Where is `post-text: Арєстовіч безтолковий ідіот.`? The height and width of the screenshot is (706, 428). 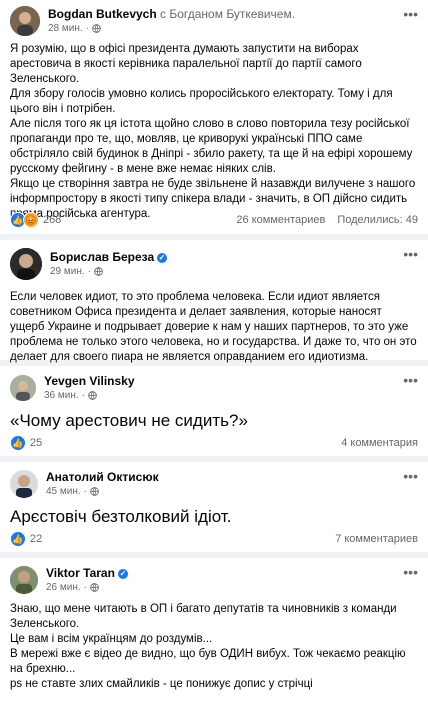 post-text: Арєстовіч безтолковий ідіот. is located at coordinates (121, 516).